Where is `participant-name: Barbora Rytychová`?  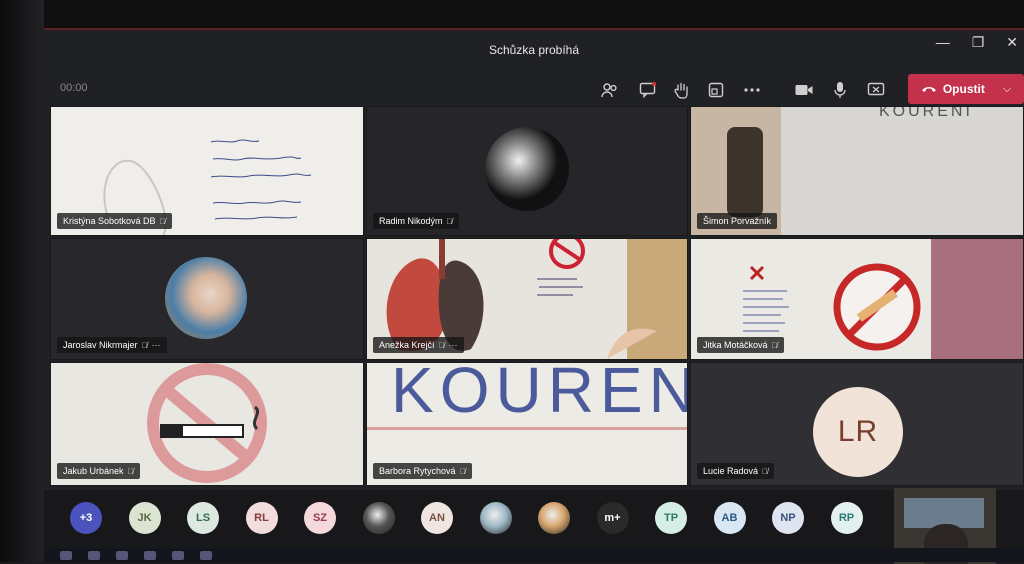
participant-name: Barbora Rytychová is located at coordinates (417, 471).